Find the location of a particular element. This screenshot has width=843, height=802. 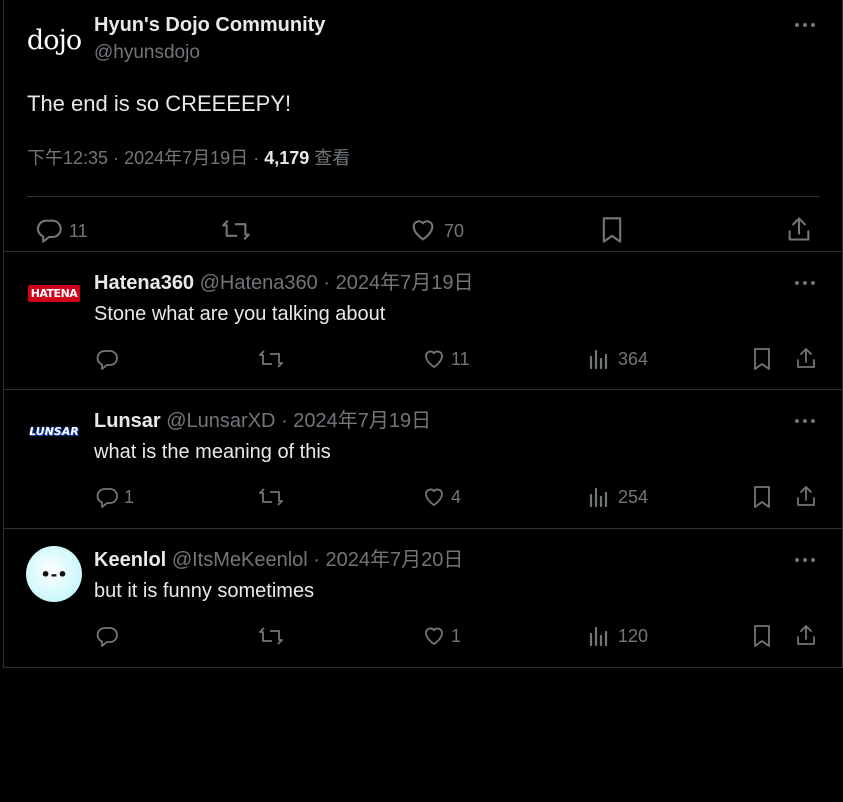

reply-header: Keenlol @ItsMeKeenlol · 2024年7月20日 is located at coordinates (278, 560).